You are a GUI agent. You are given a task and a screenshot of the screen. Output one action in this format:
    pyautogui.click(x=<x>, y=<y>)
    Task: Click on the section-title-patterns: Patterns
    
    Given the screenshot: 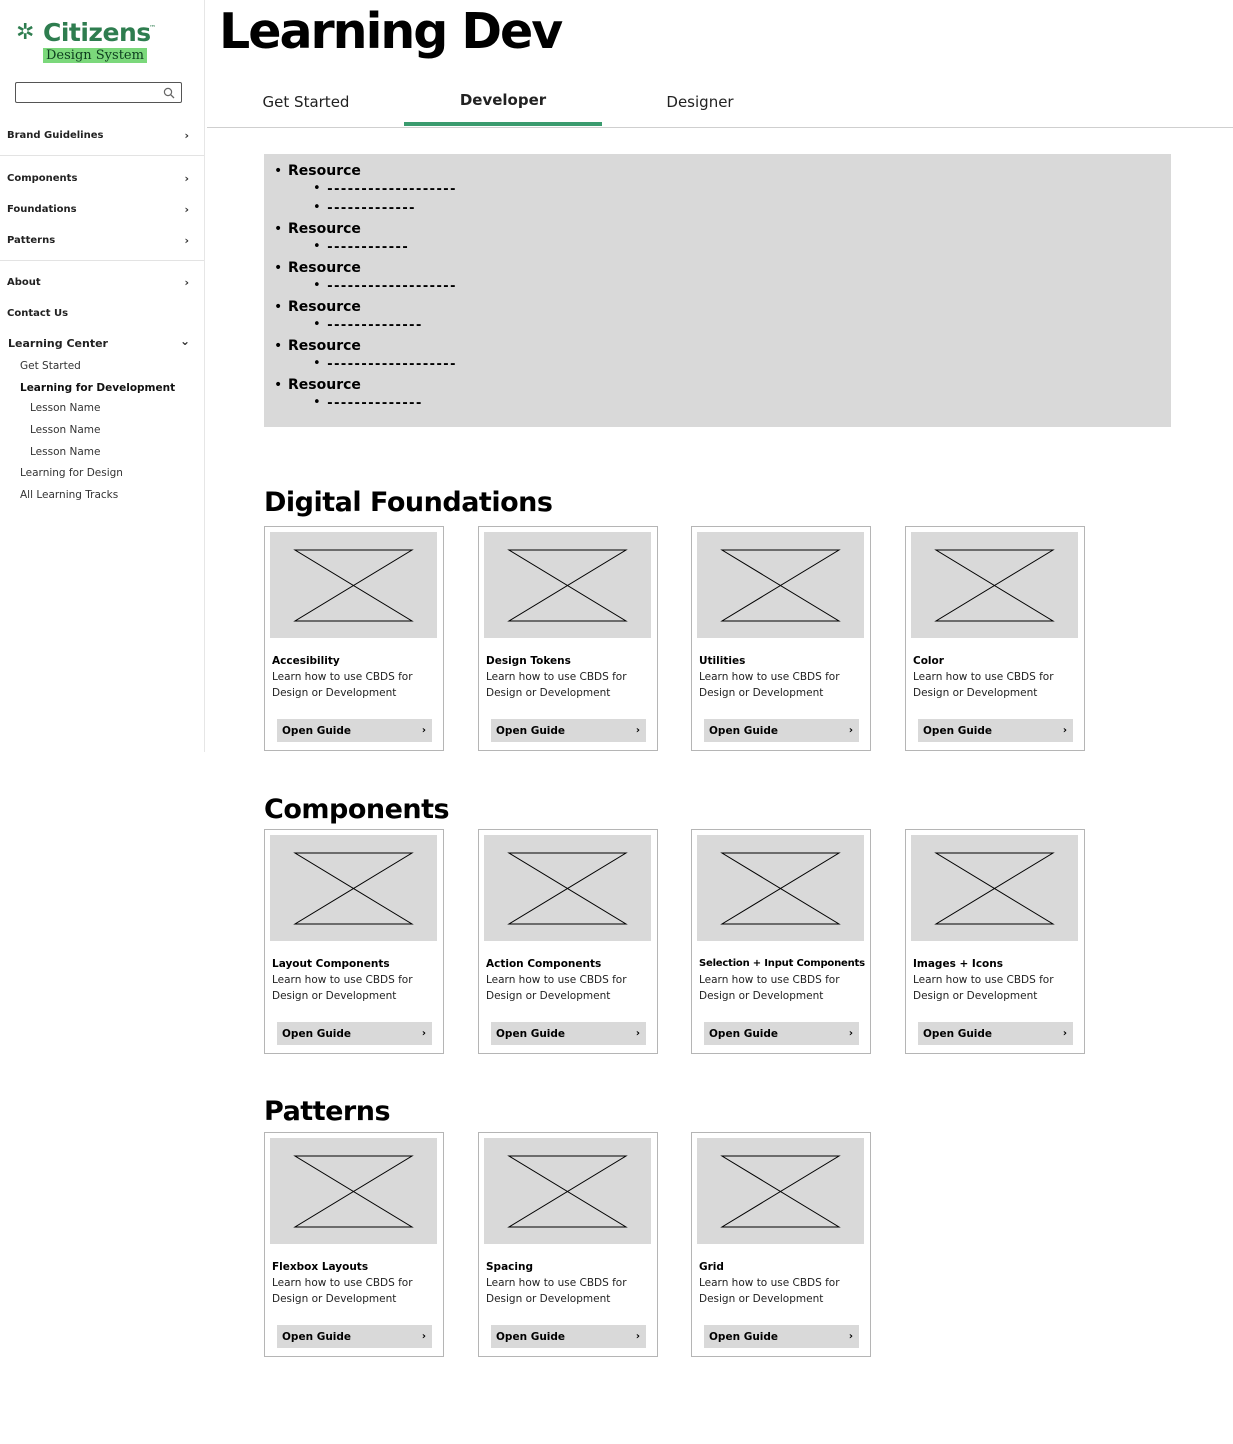 What is the action you would take?
    pyautogui.click(x=327, y=1111)
    